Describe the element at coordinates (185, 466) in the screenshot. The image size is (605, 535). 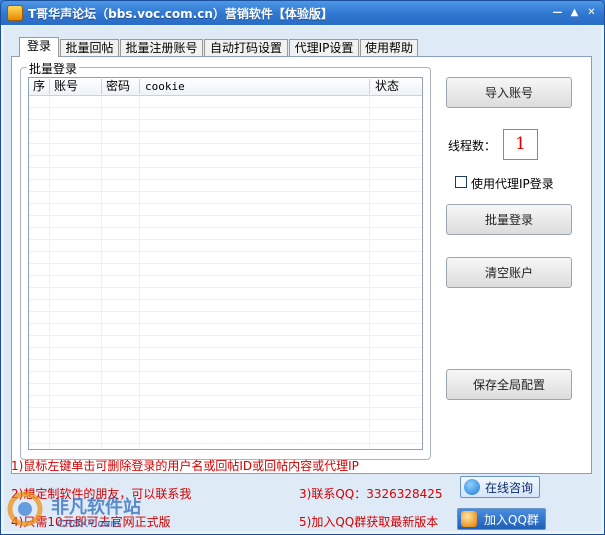
I see `tip-delete: 1)鼠标左键单击可删除登录的用户名或回帖ID或回帖内容或代理IP` at that location.